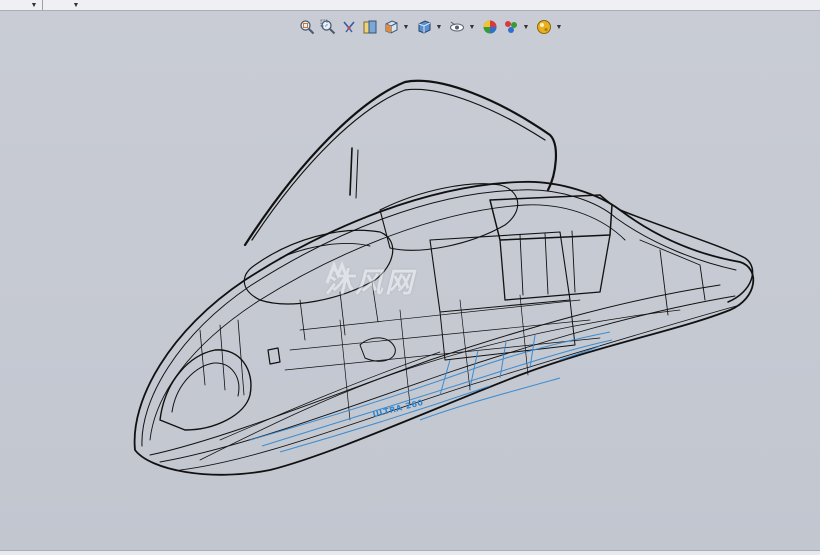  What do you see at coordinates (338, 272) in the screenshot?
I see `watermark-logo-icon` at bounding box center [338, 272].